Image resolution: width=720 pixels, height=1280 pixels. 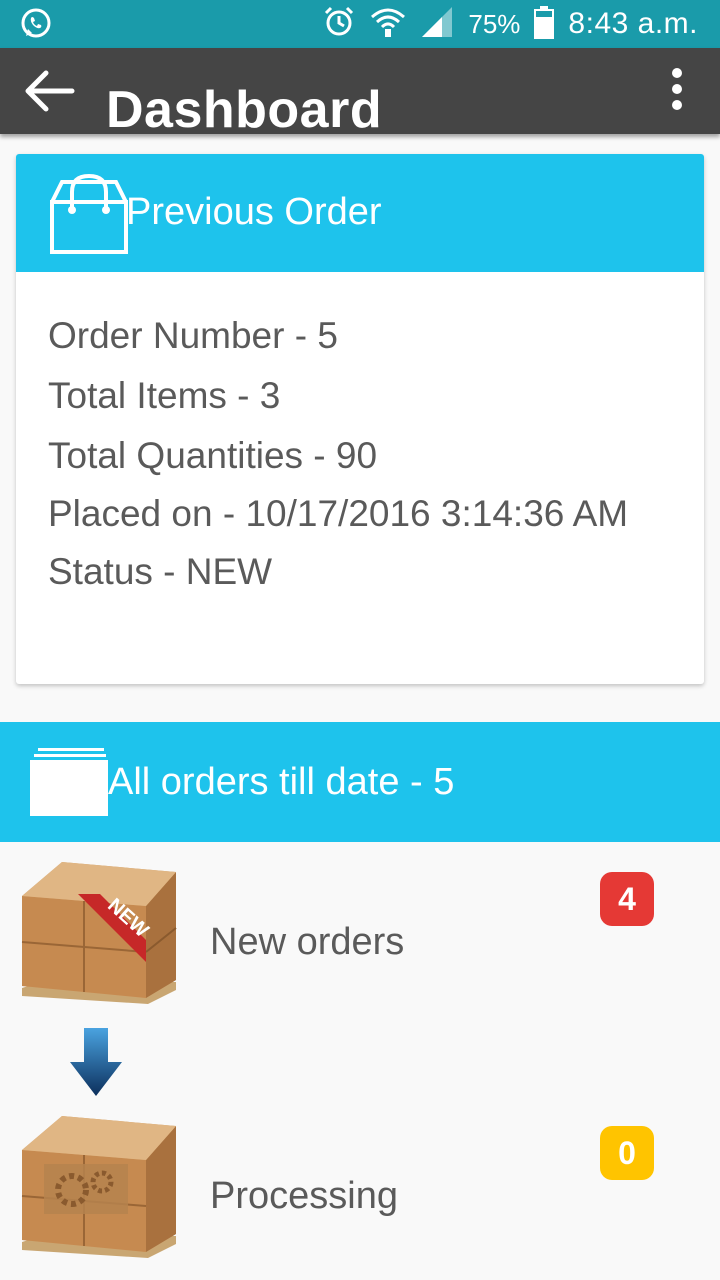 I want to click on battery-percent: 75%, so click(x=494, y=23).